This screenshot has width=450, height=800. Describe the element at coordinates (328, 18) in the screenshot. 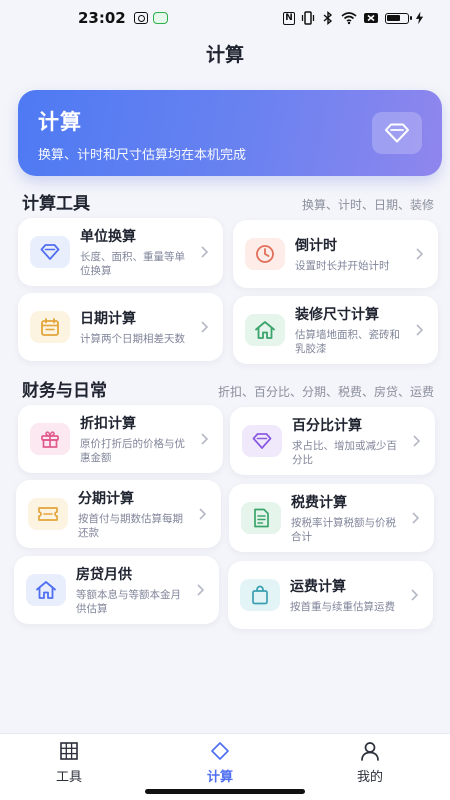

I see `bluetooth-icon` at that location.